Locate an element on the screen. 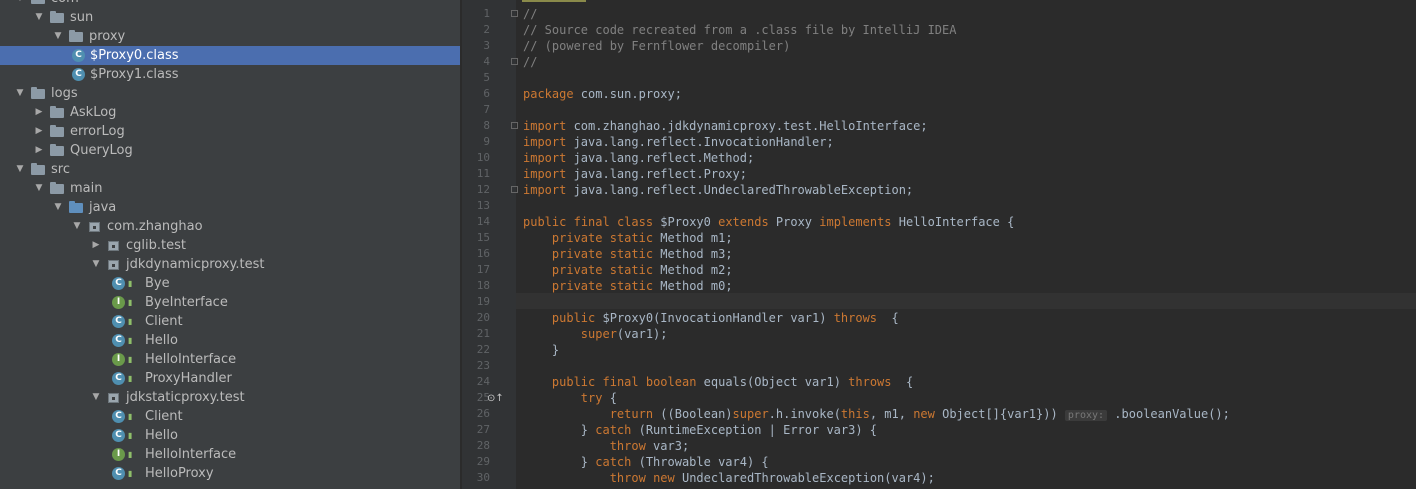 Image resolution: width=1416 pixels, height=489 pixels. tree-row: ▼ java is located at coordinates (230, 207).